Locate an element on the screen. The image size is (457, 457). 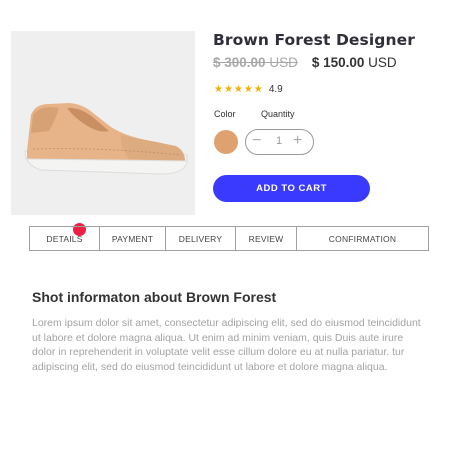
product-title: Brown Forest Designer is located at coordinates (314, 40).